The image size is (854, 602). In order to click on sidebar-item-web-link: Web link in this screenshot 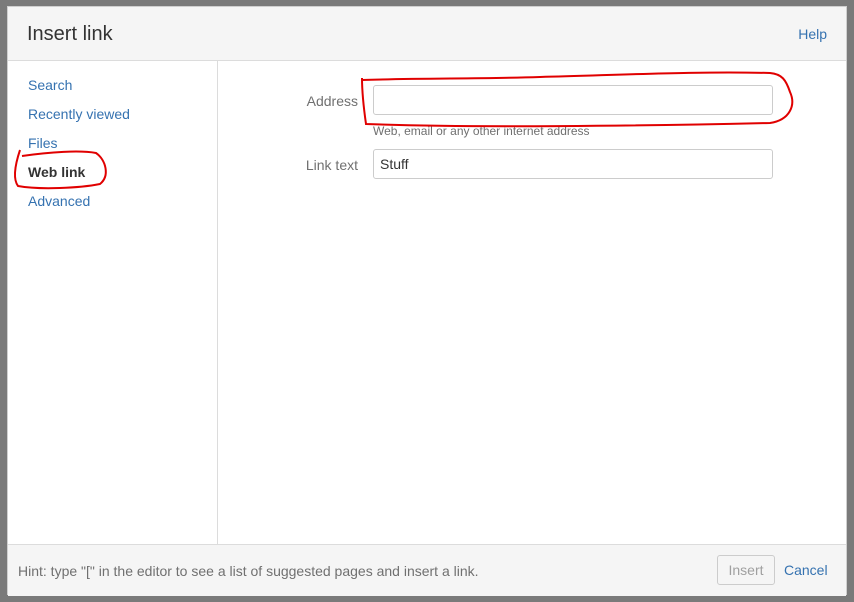, I will do `click(56, 172)`.